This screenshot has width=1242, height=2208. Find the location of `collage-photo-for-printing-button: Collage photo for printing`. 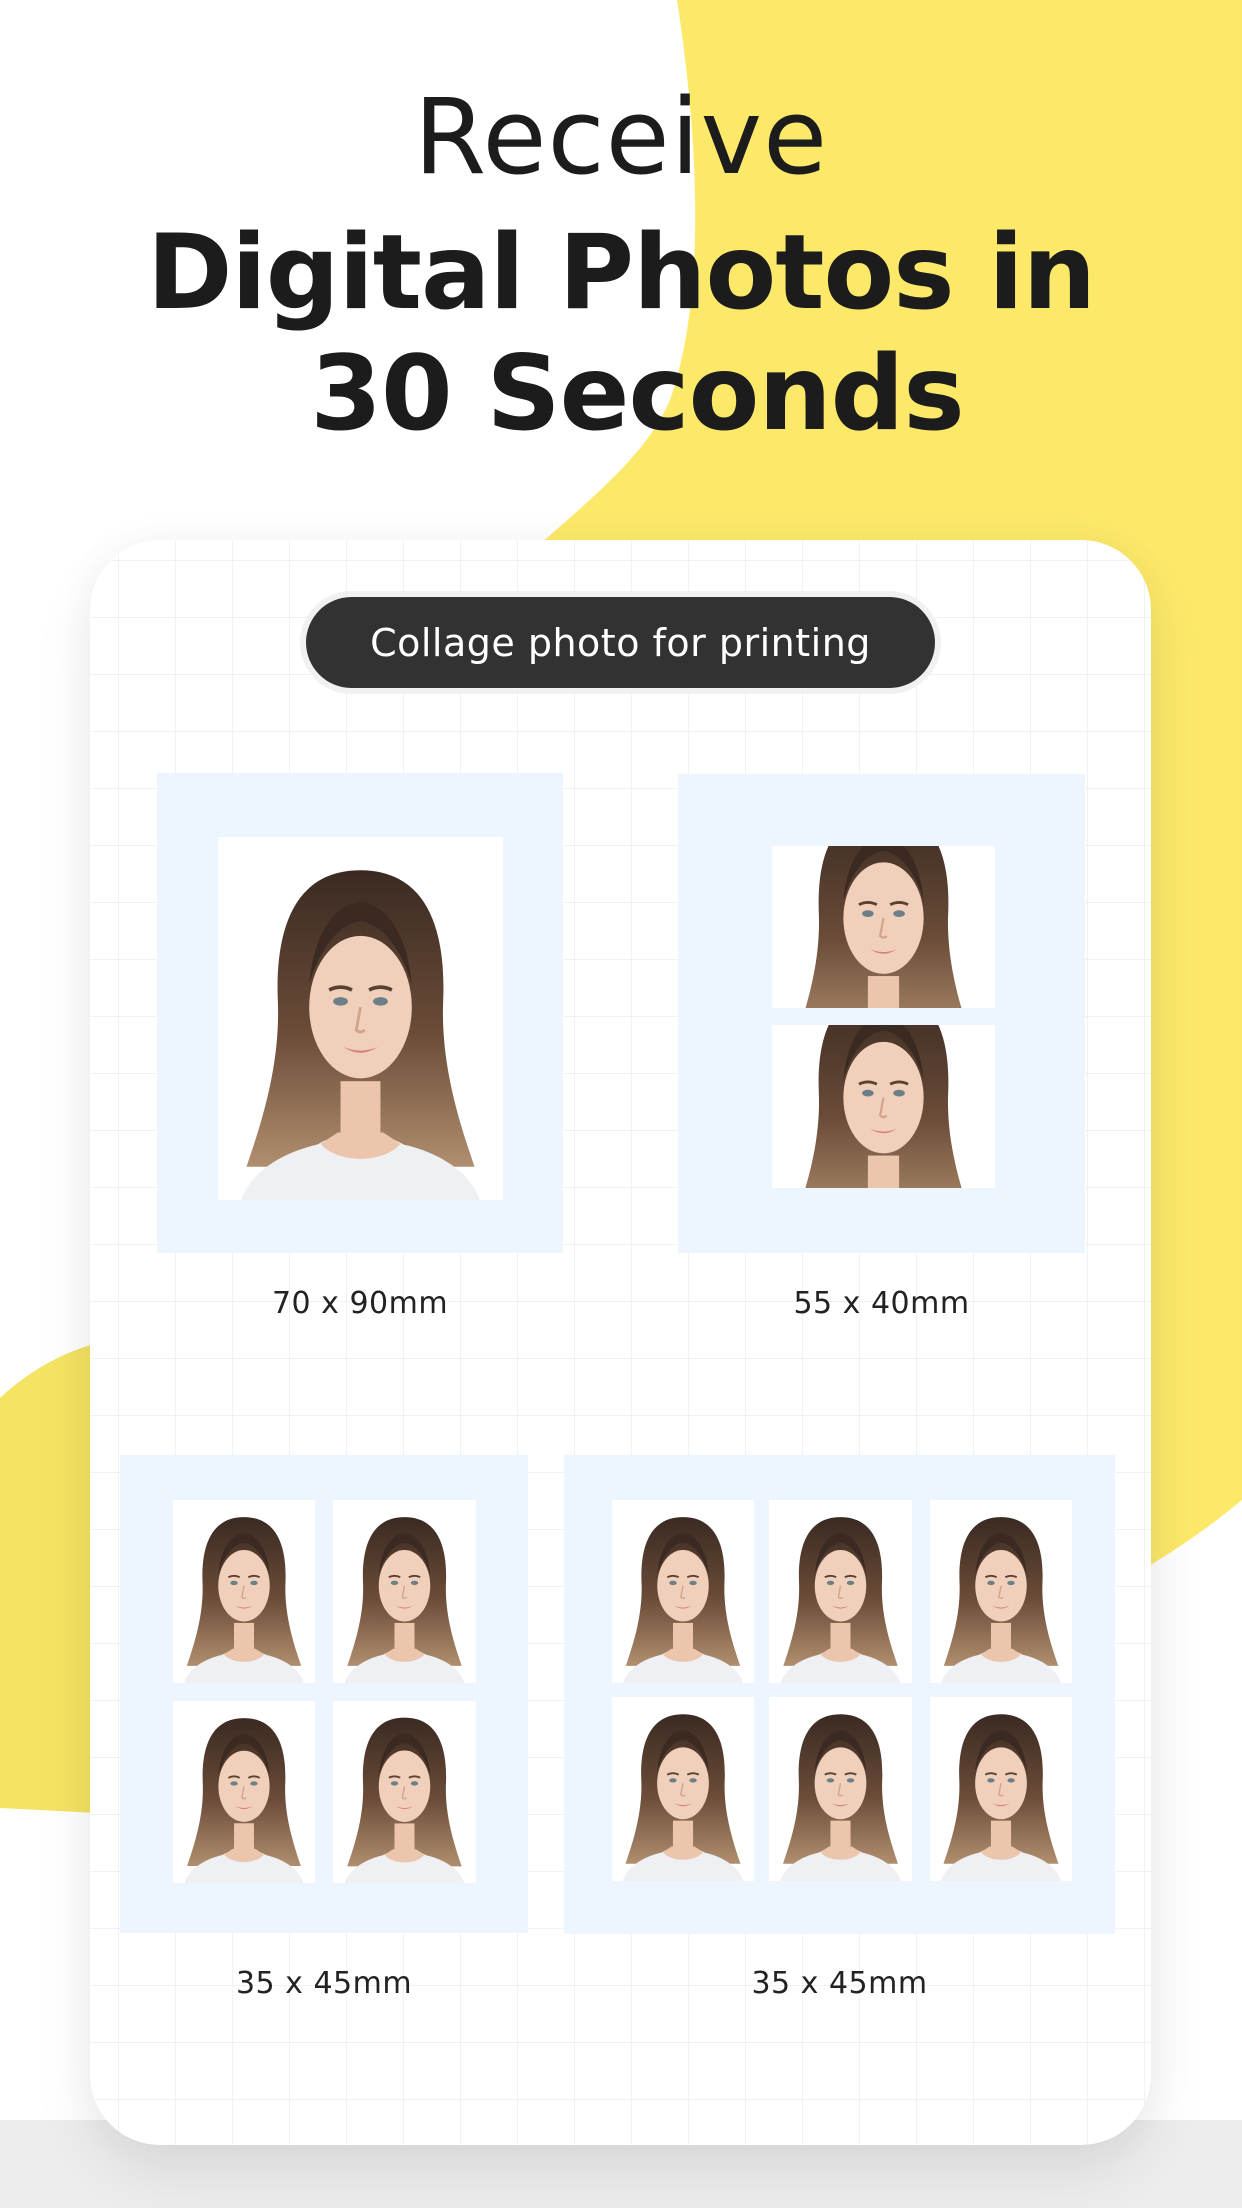

collage-photo-for-printing-button: Collage photo for printing is located at coordinates (620, 642).